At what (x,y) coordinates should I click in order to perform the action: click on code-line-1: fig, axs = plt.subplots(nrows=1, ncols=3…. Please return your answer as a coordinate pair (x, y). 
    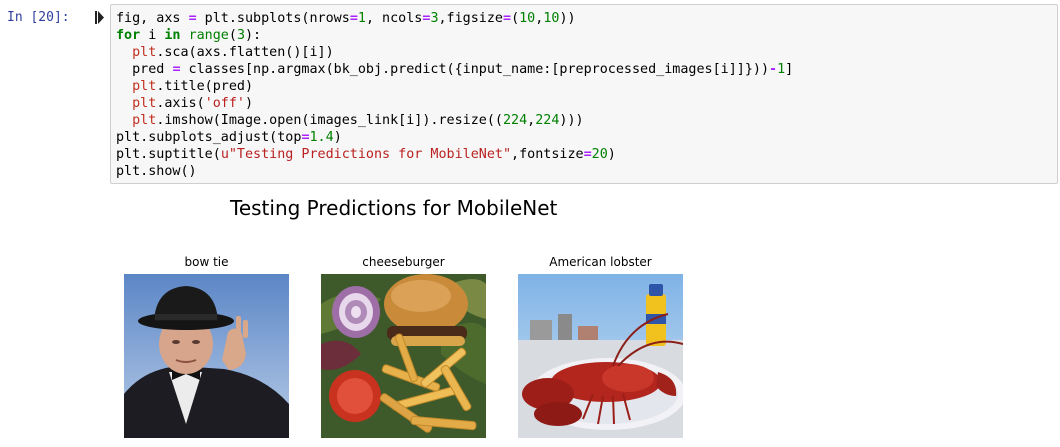
    Looking at the image, I should click on (346, 18).